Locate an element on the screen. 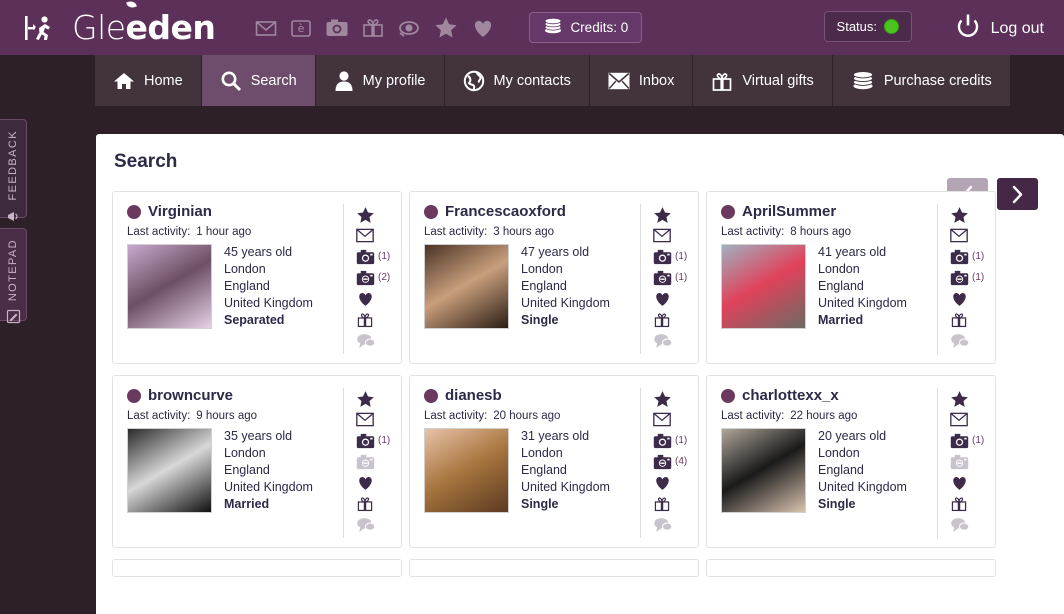 This screenshot has height=614, width=1064. profile-city: London is located at coordinates (245, 453).